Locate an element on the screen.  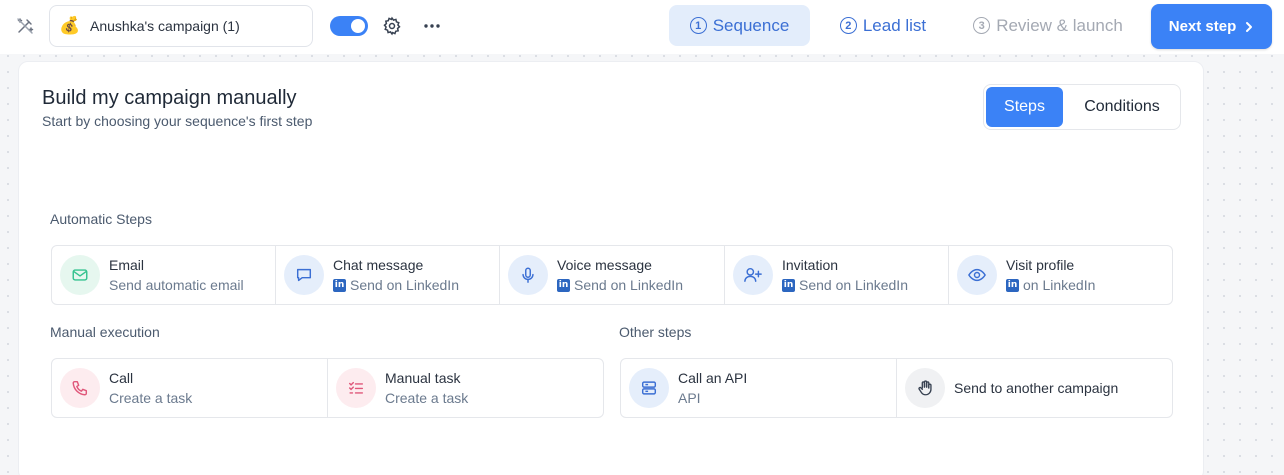
other-steps-group: Call an API API Send to another campaign is located at coordinates (896, 388).